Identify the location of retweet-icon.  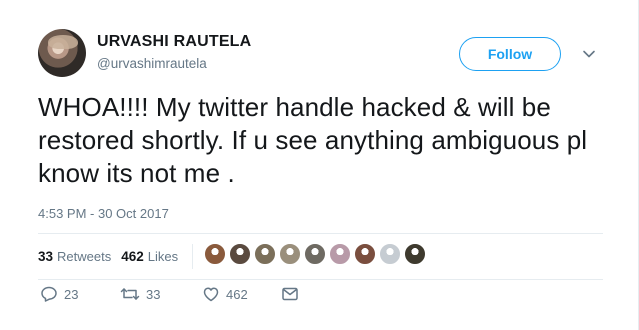
(130, 294).